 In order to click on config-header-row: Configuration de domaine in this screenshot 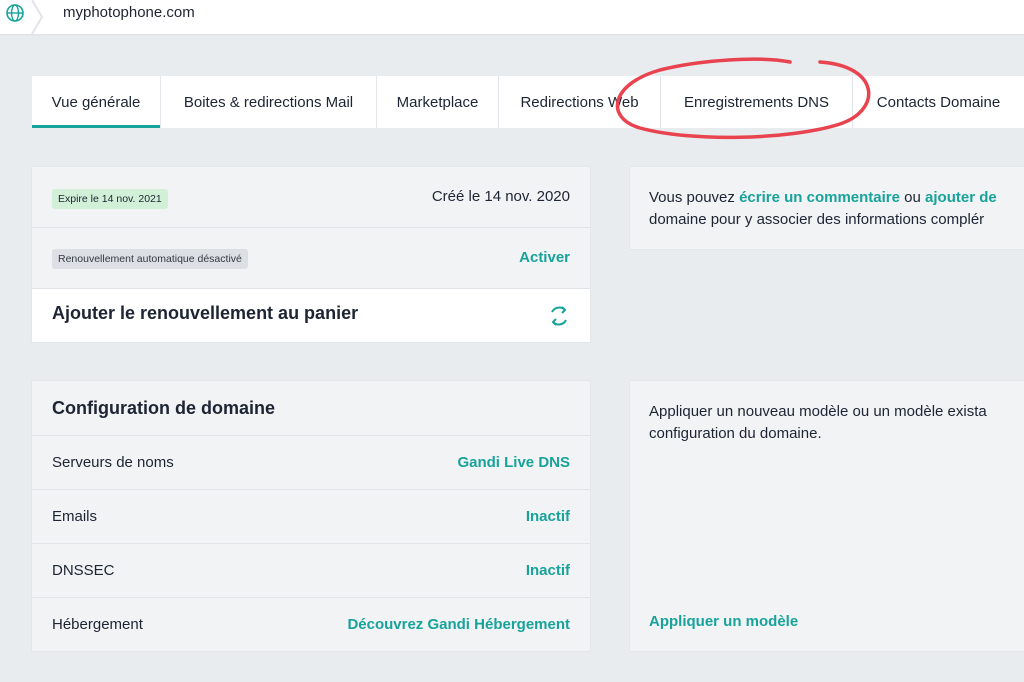, I will do `click(311, 408)`.